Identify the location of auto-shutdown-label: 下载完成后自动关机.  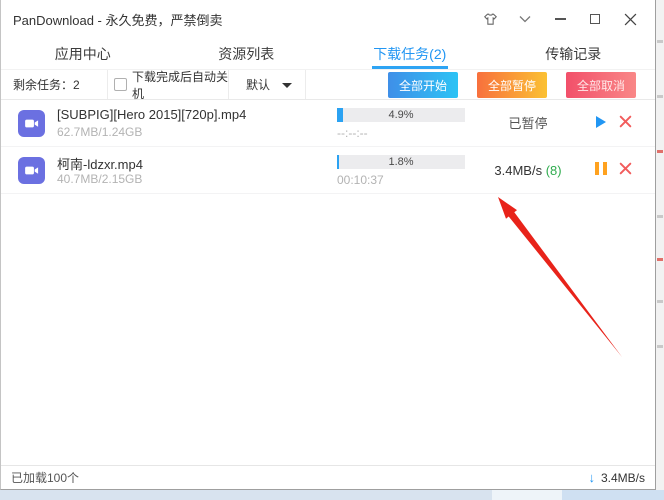
(180, 85).